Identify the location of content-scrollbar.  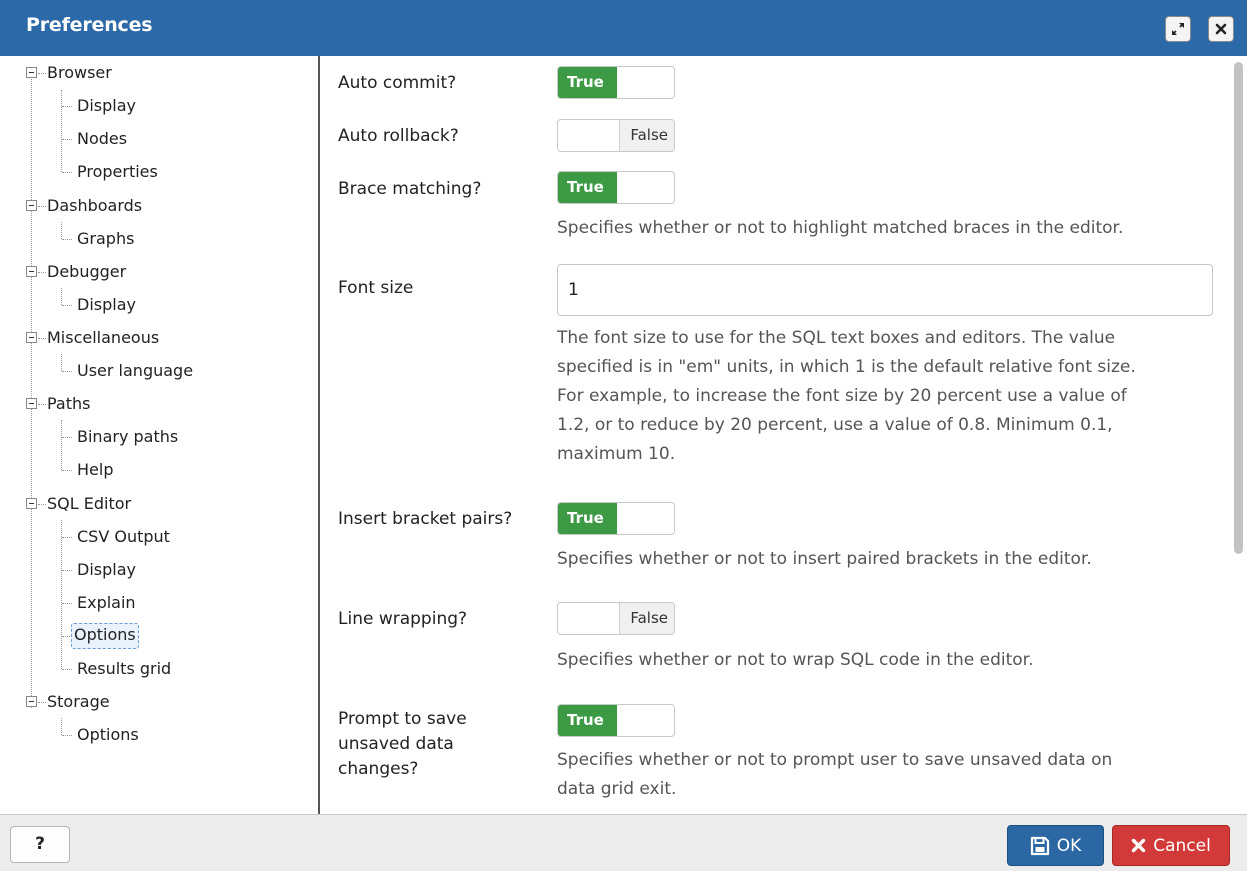
(1238, 435).